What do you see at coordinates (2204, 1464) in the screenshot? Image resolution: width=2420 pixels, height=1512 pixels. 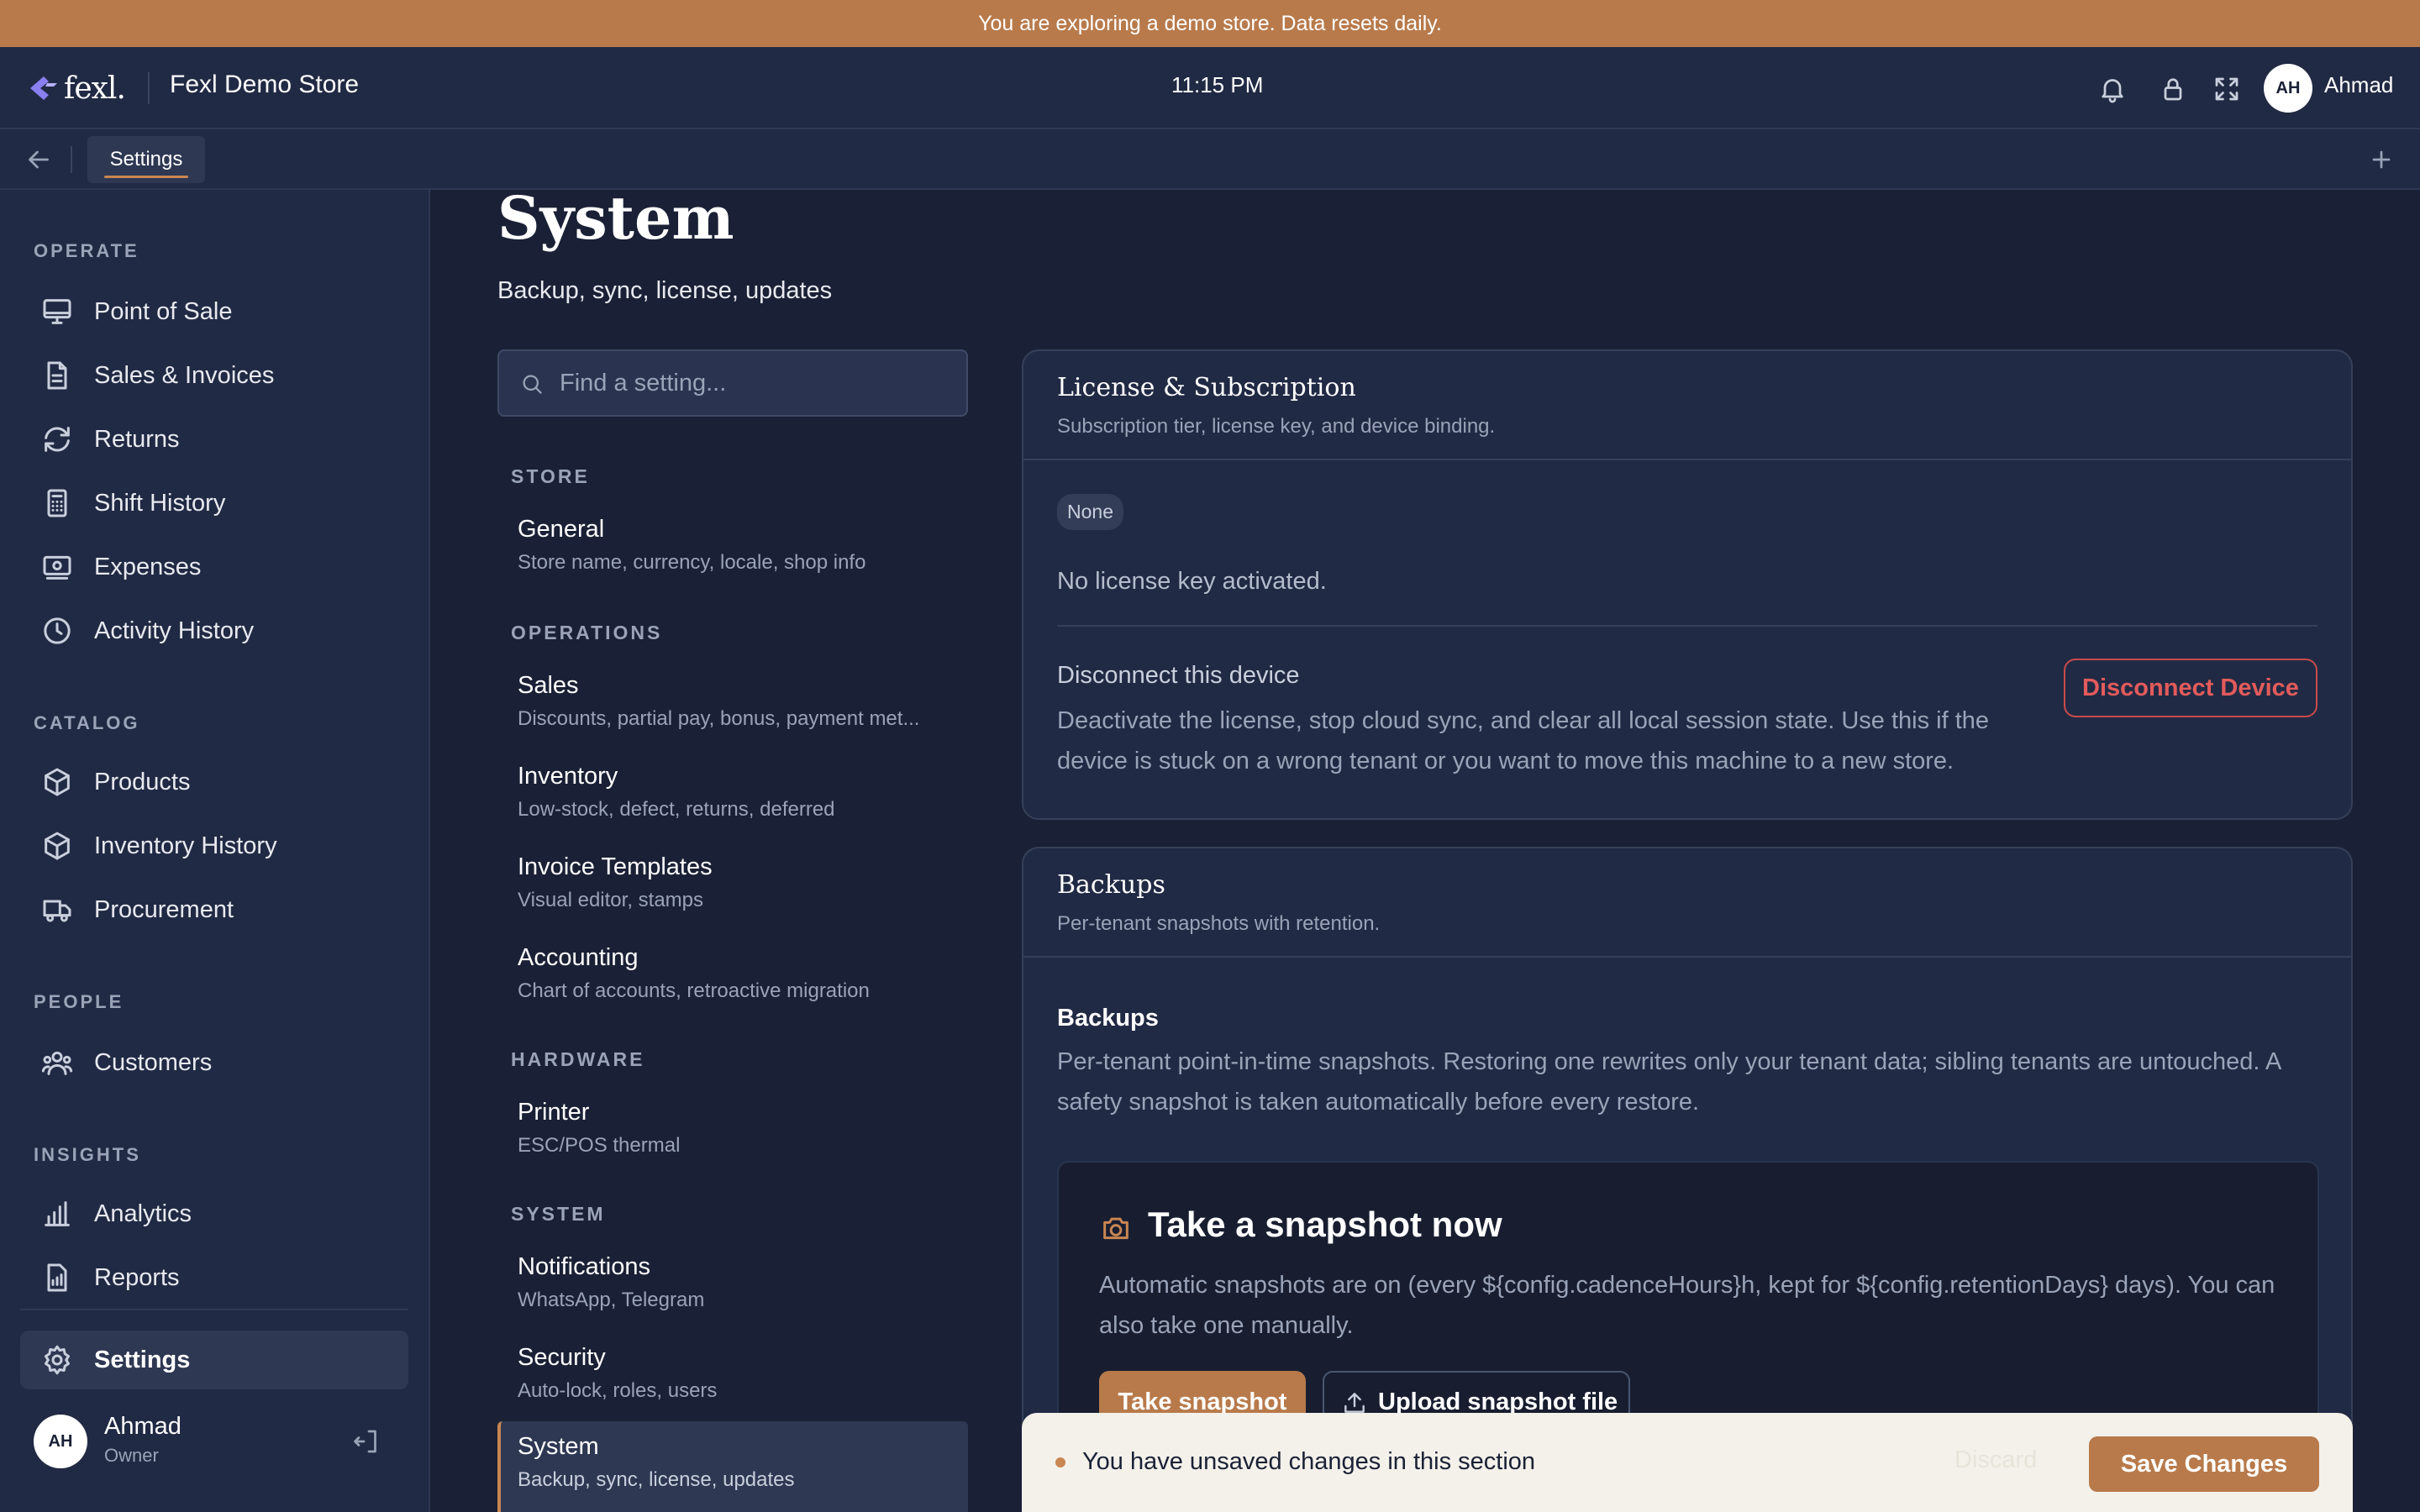 I see `save-changes-button: Save Changes` at bounding box center [2204, 1464].